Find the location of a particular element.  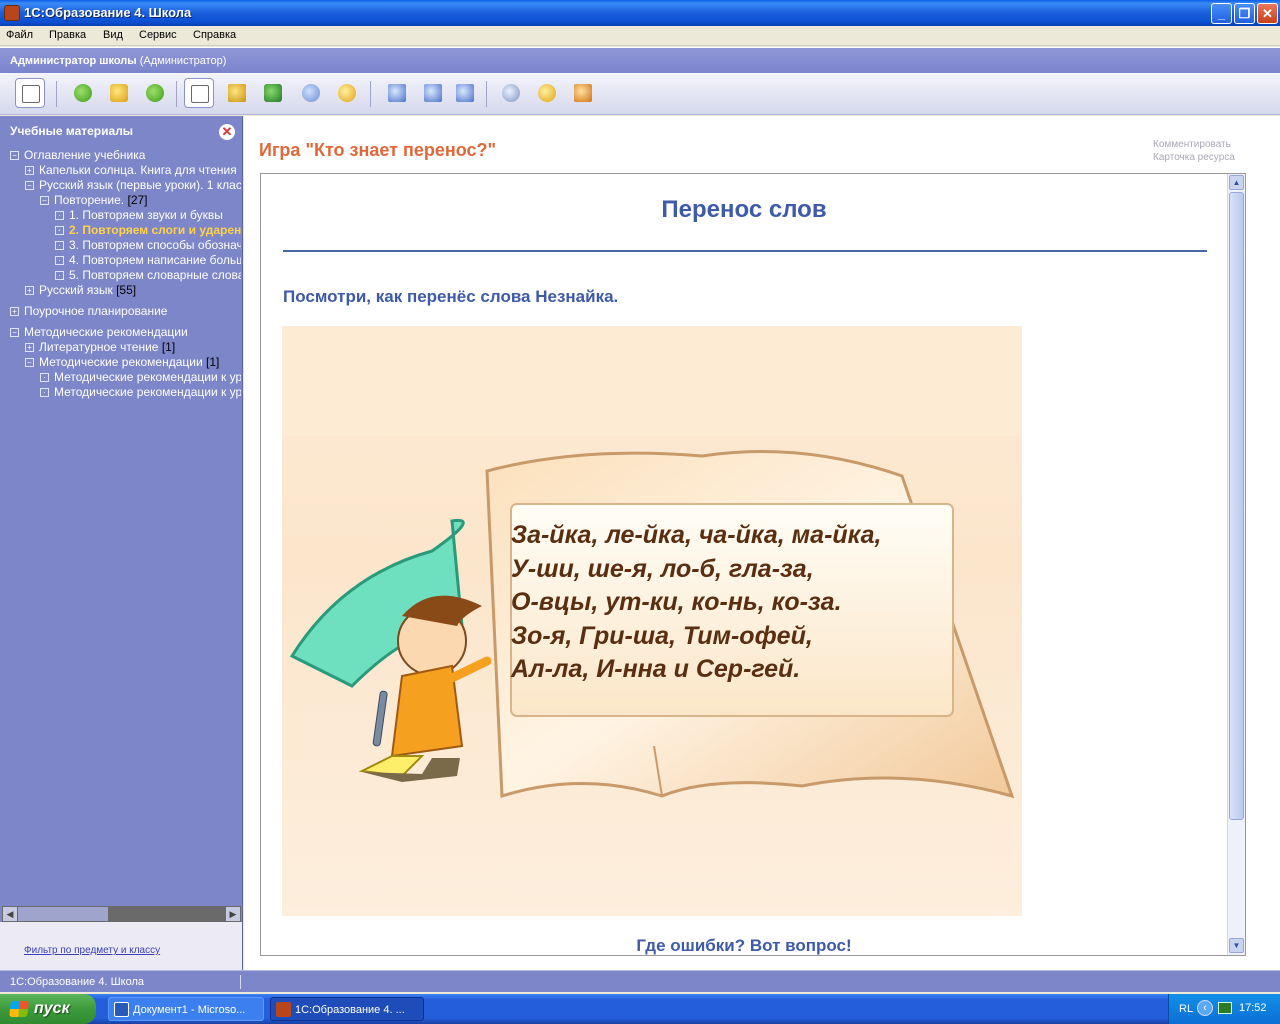

window-title: 1С:Образование 4. Школа is located at coordinates (108, 12).